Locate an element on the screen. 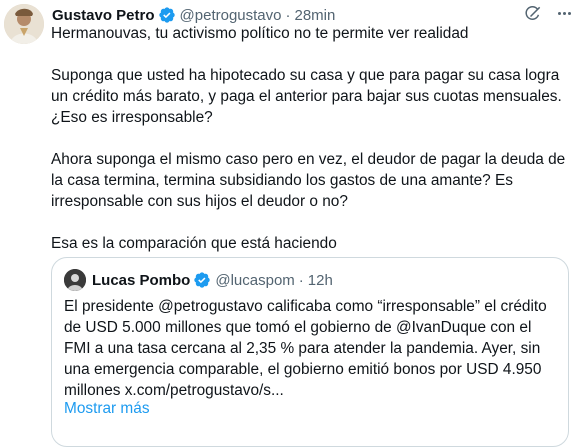  quoted-tweet-header: Lucas Pombo @lucaspom · 12h is located at coordinates (198, 280).